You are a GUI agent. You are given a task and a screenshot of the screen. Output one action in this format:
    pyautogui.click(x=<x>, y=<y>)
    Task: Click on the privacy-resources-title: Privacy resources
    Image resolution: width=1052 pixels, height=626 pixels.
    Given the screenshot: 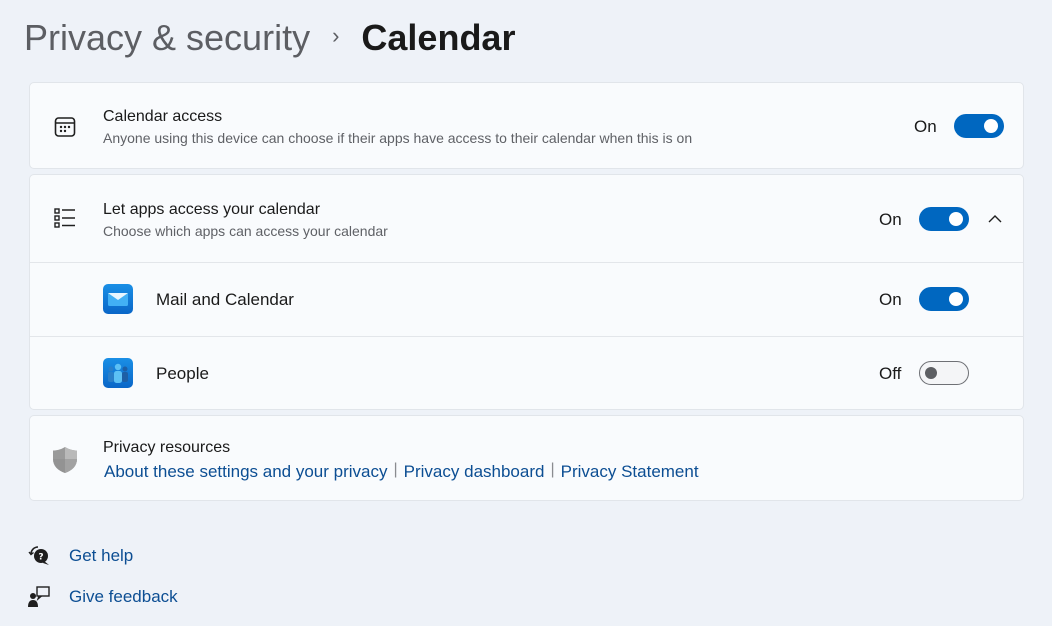 What is the action you would take?
    pyautogui.click(x=167, y=447)
    